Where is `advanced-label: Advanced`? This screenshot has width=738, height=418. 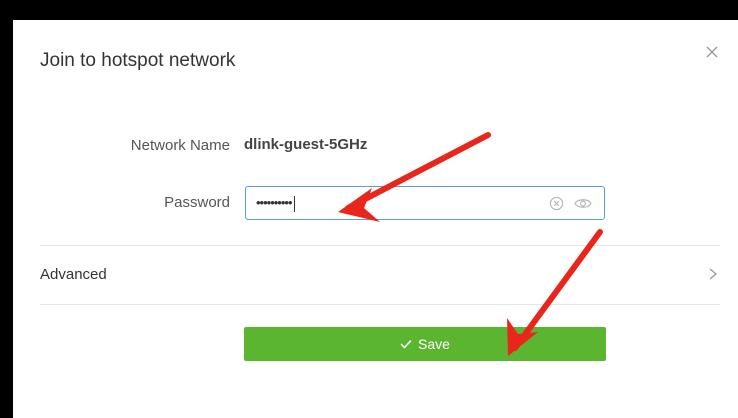
advanced-label: Advanced is located at coordinates (73, 274).